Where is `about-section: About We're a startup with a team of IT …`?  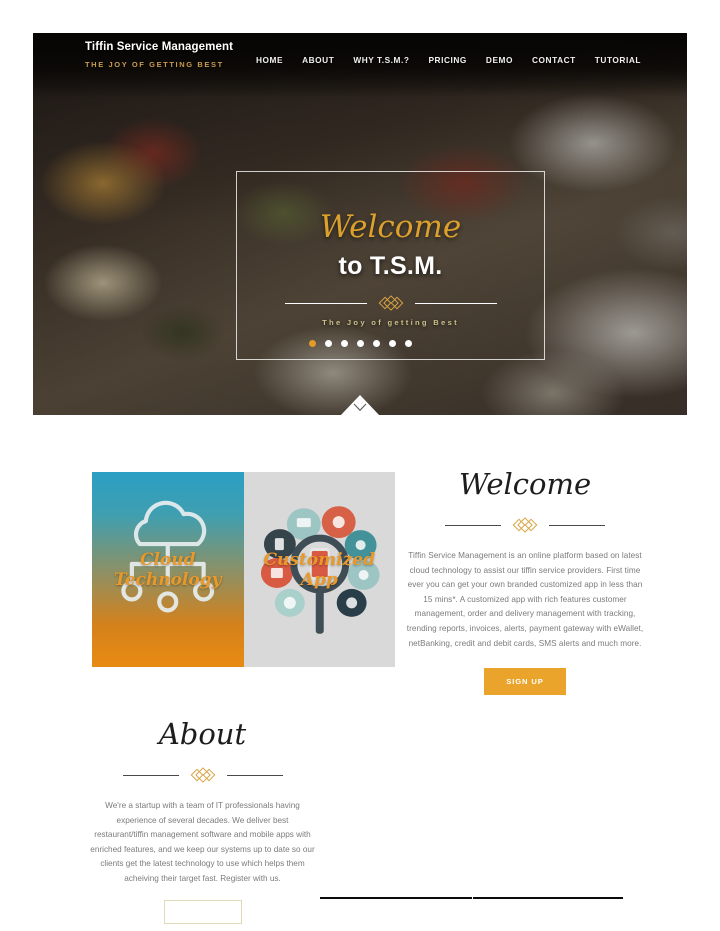
about-section: About We're a startup with a team of IT … is located at coordinates (202, 822).